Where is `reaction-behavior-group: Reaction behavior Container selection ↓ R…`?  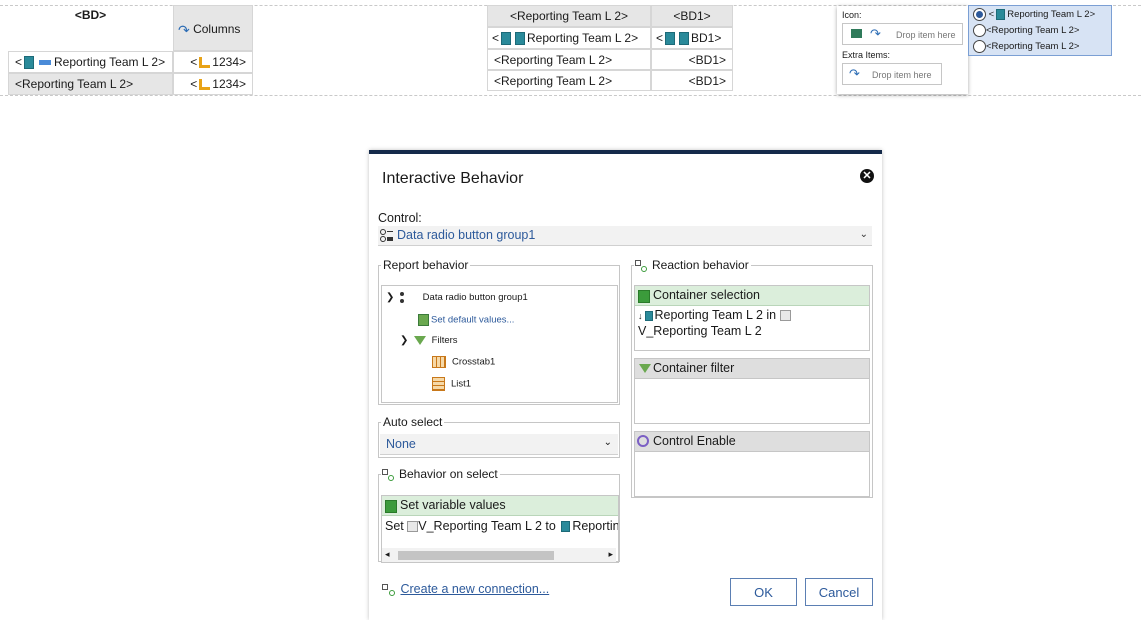 reaction-behavior-group: Reaction behavior Container selection ↓ R… is located at coordinates (752, 377).